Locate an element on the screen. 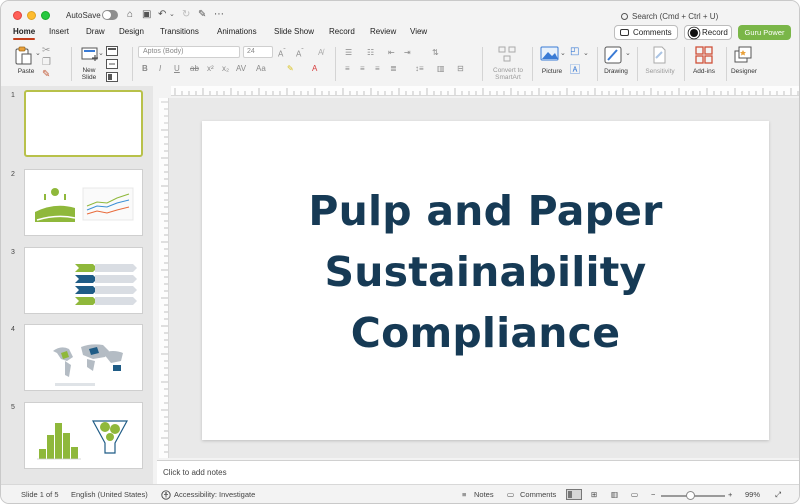 The height and width of the screenshot is (504, 800). picture-icon is located at coordinates (550, 54).